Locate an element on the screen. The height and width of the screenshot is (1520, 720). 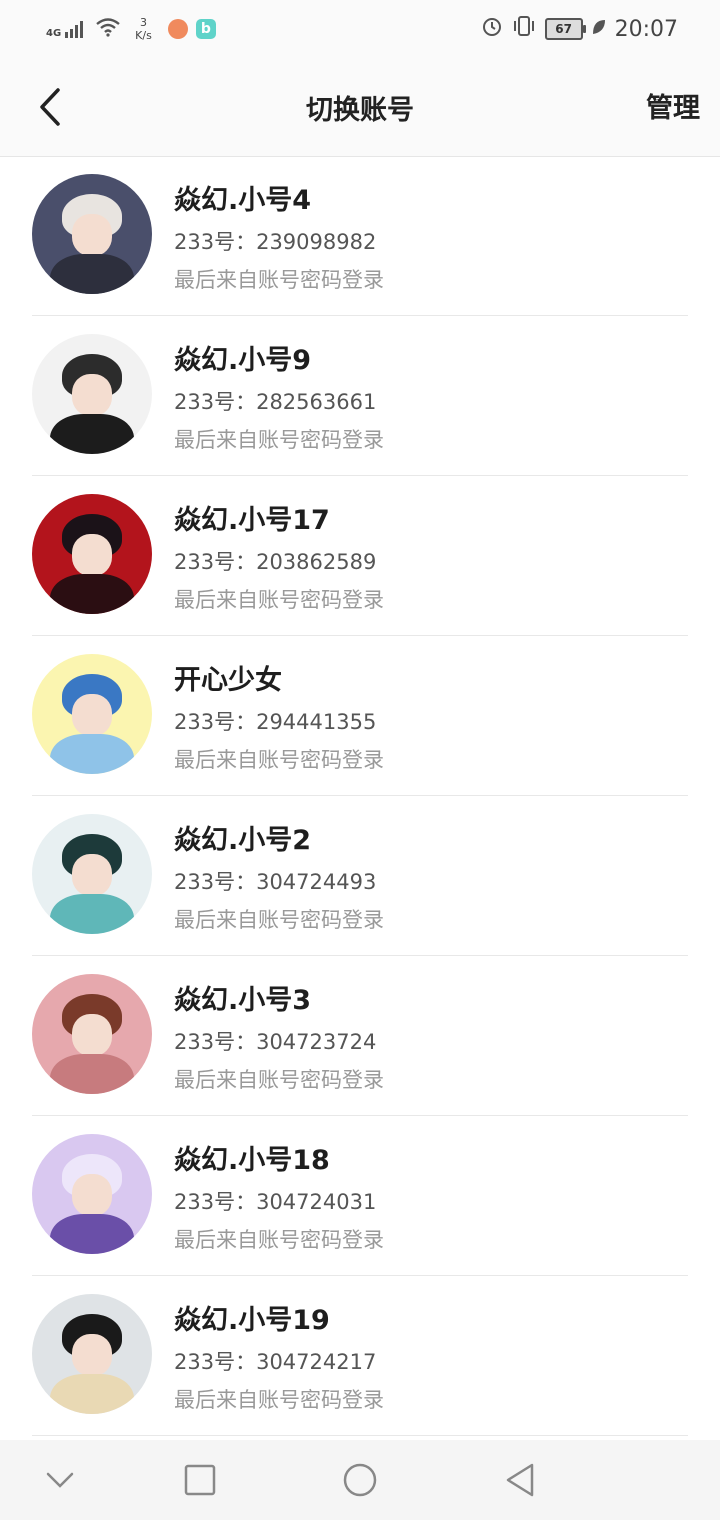
clock-time: 20:07 is located at coordinates (646, 29).